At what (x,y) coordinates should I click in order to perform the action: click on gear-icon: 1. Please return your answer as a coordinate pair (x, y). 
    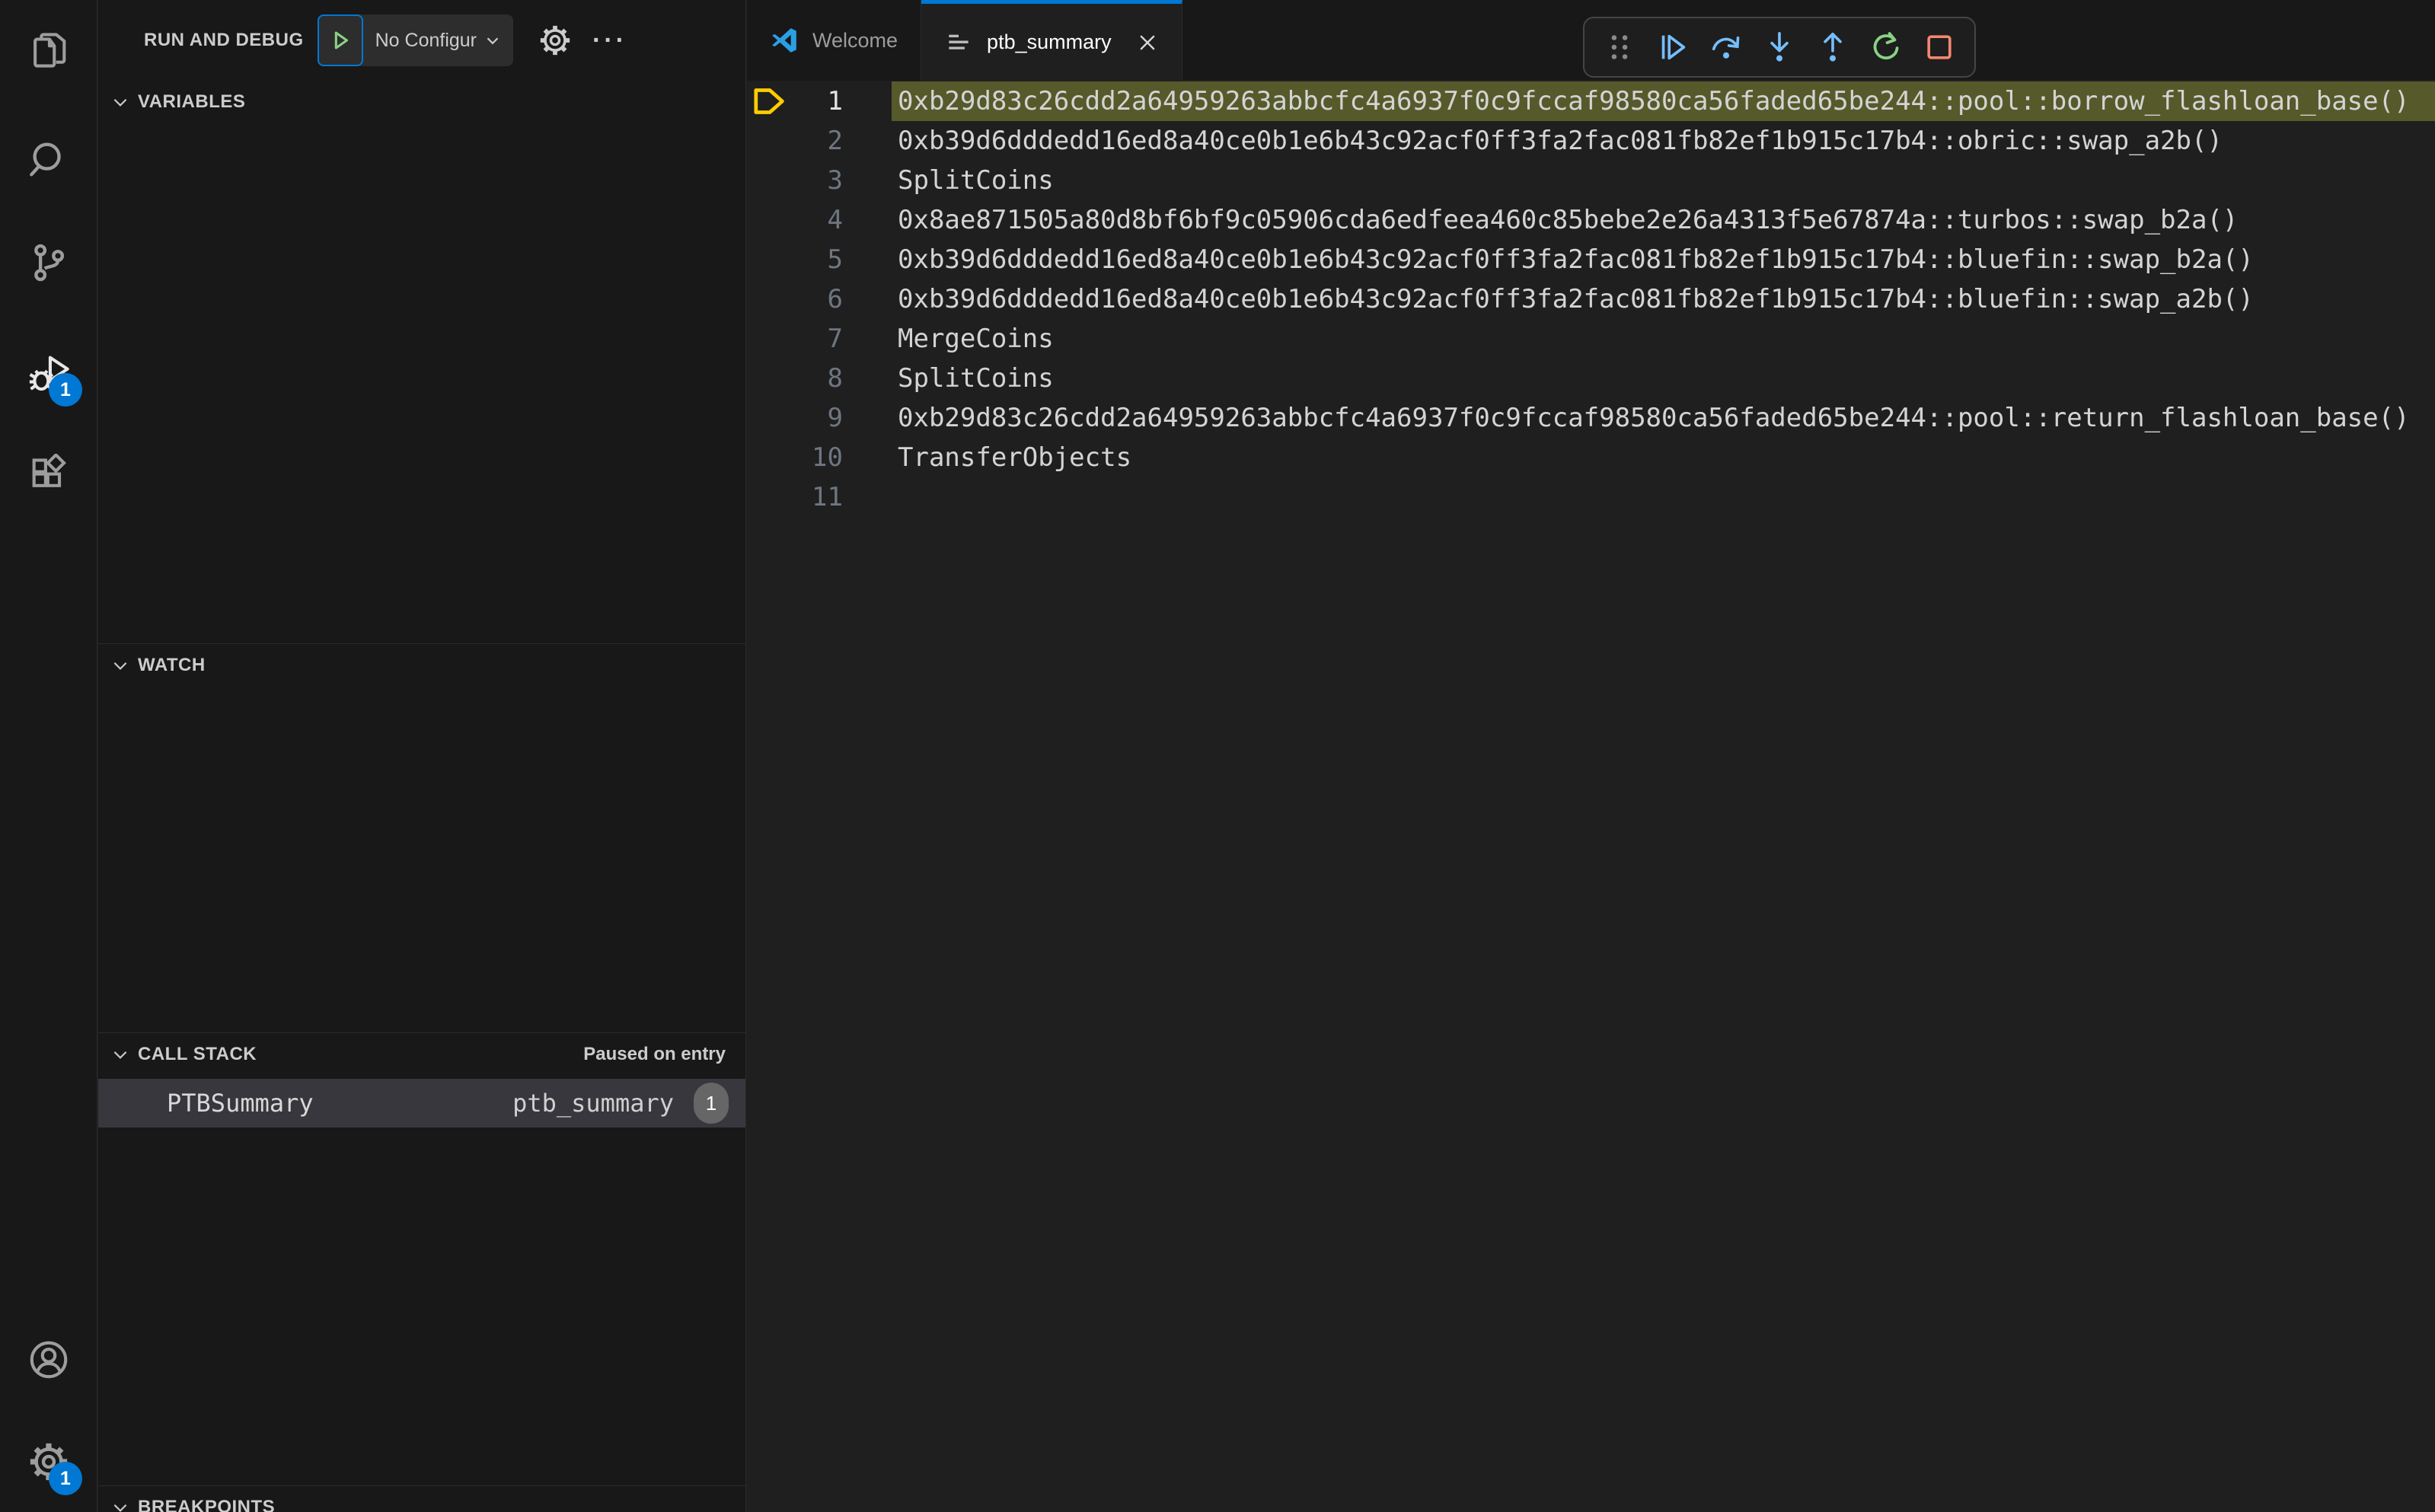
    Looking at the image, I should click on (53, 1466).